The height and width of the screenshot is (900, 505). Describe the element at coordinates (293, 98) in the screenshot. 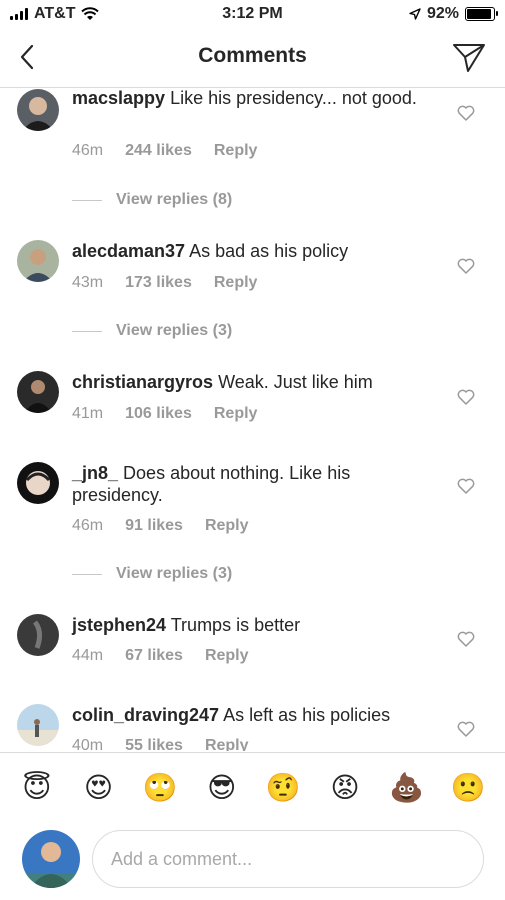

I see `comment-body: Like his presidency... not good.` at that location.